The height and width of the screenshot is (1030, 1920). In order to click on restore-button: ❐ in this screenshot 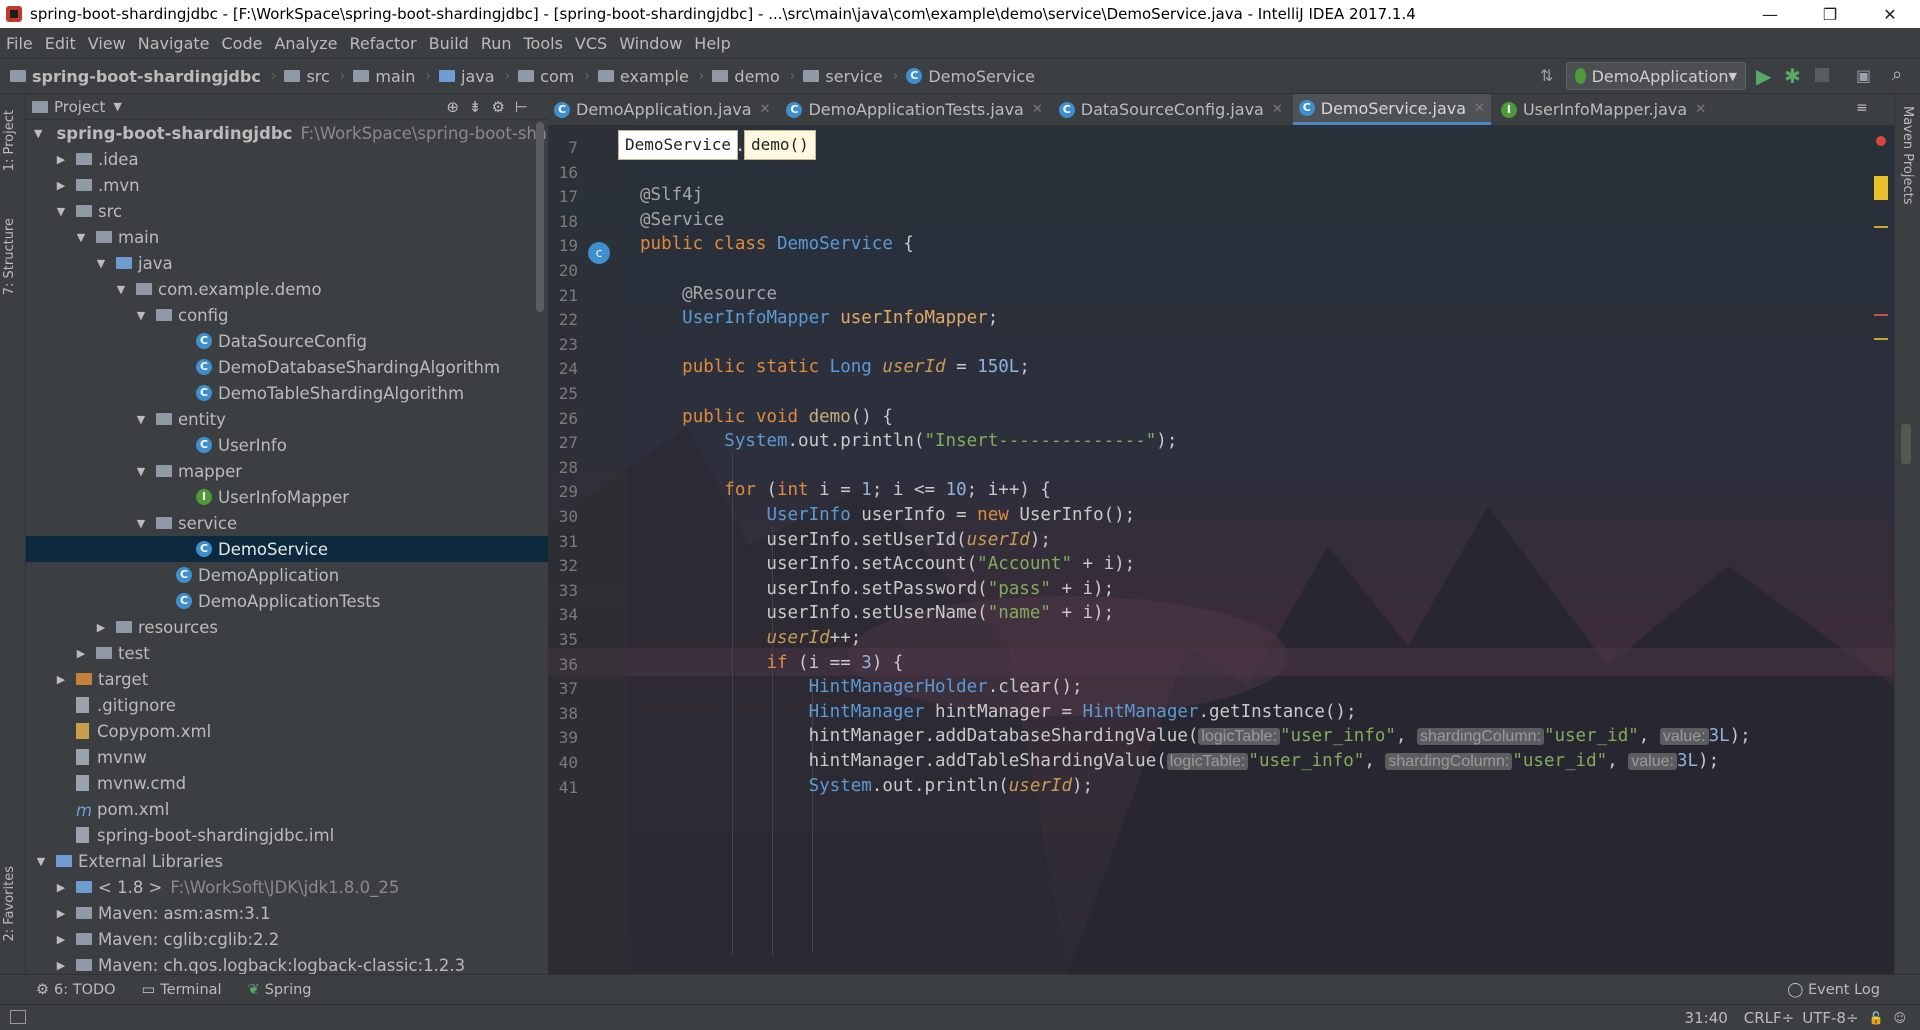, I will do `click(1830, 14)`.